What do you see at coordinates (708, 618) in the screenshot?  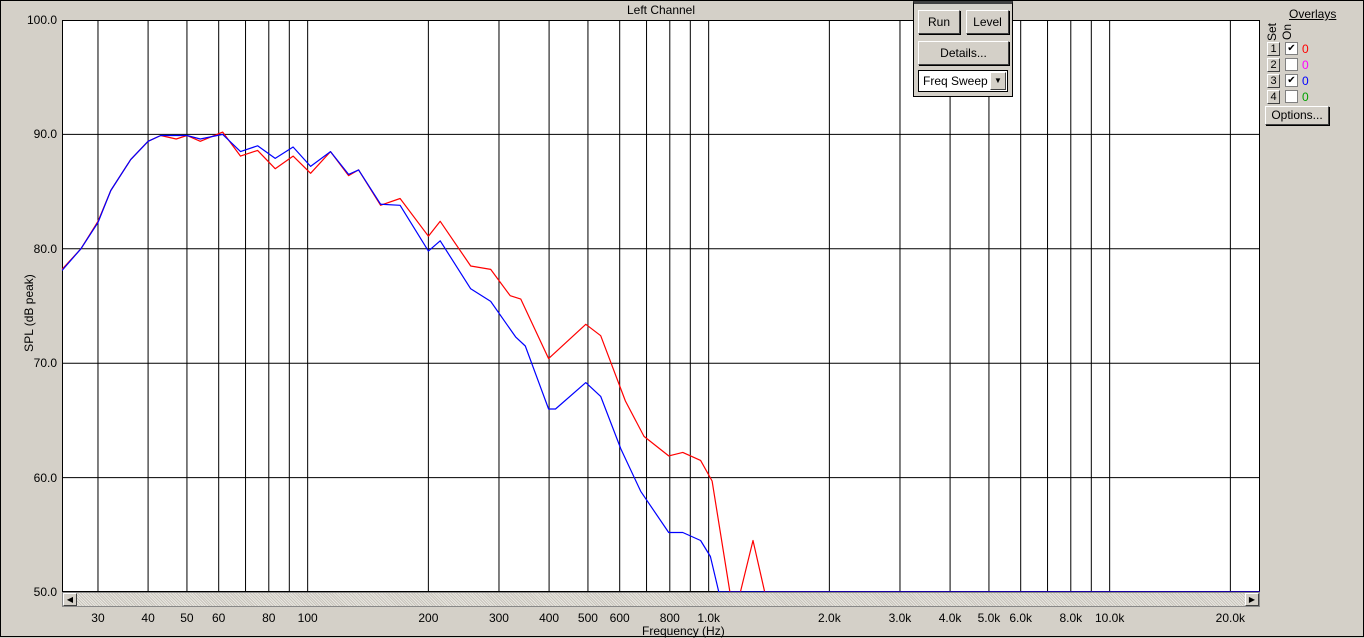 I see `x-tick-label: 1.0k` at bounding box center [708, 618].